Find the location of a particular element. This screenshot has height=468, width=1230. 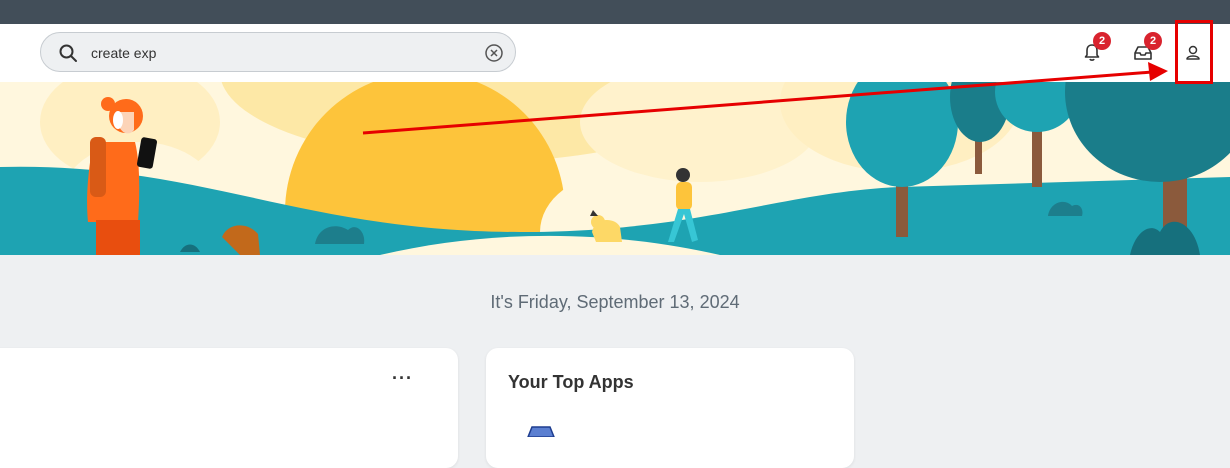

left-card: ··· is located at coordinates (229, 408).